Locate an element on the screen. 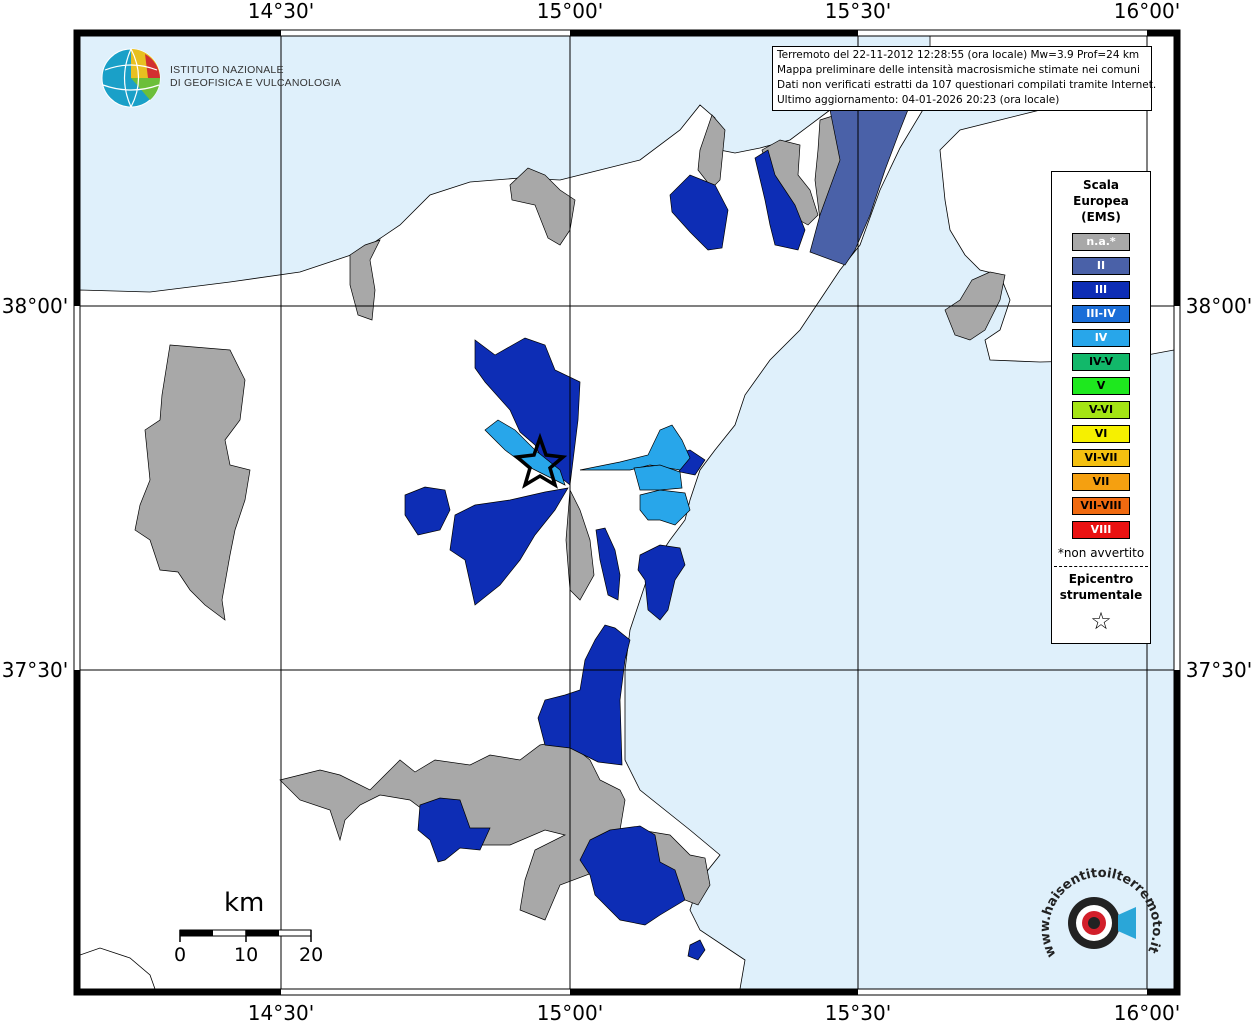  lon-label-top-2: 15°00' is located at coordinates (570, 11).